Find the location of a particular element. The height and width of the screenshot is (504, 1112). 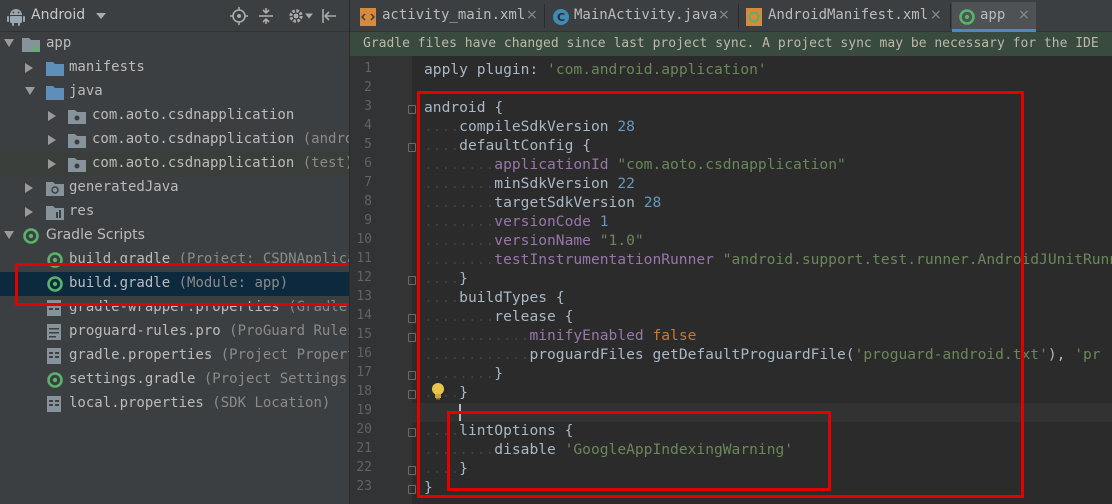

tree-item-label: res is located at coordinates (82, 211).